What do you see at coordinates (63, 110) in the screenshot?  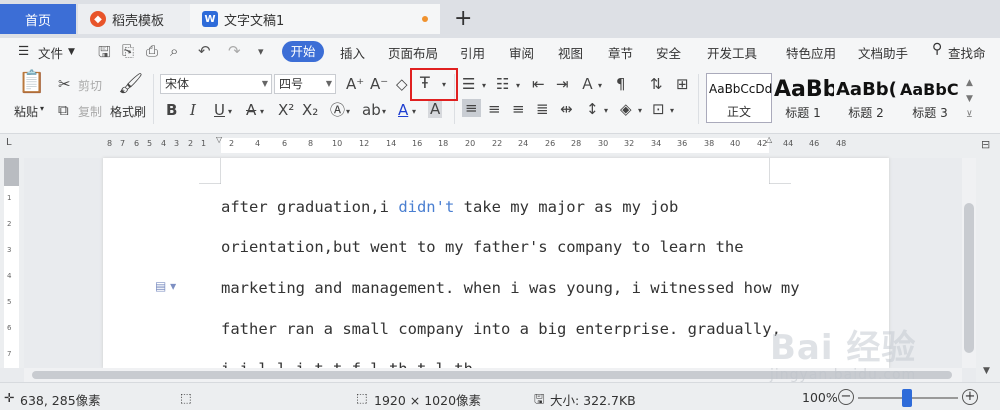 I see `copy-icon: ⧉` at bounding box center [63, 110].